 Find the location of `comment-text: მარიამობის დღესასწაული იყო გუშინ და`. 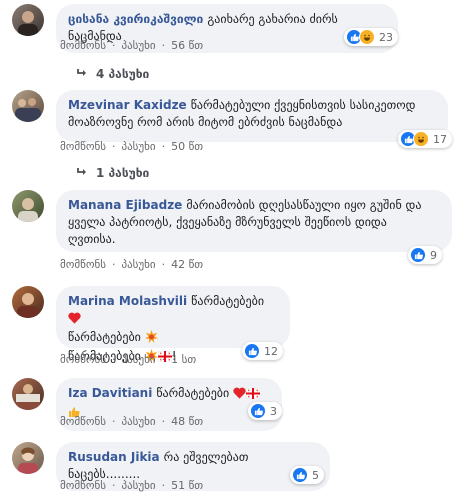

comment-text: მარიამობის დღესასწაული იყო გუშინ და is located at coordinates (304, 205).